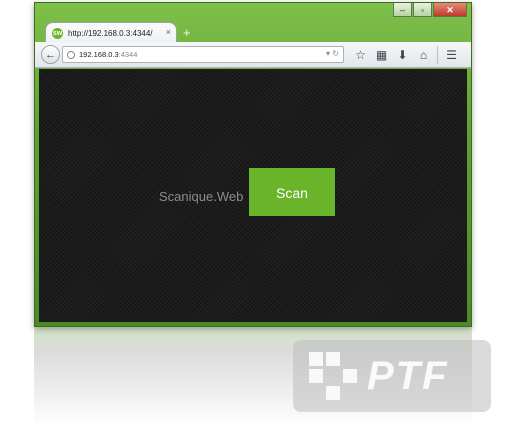  I want to click on reload-icon: ↻, so click(335, 53).